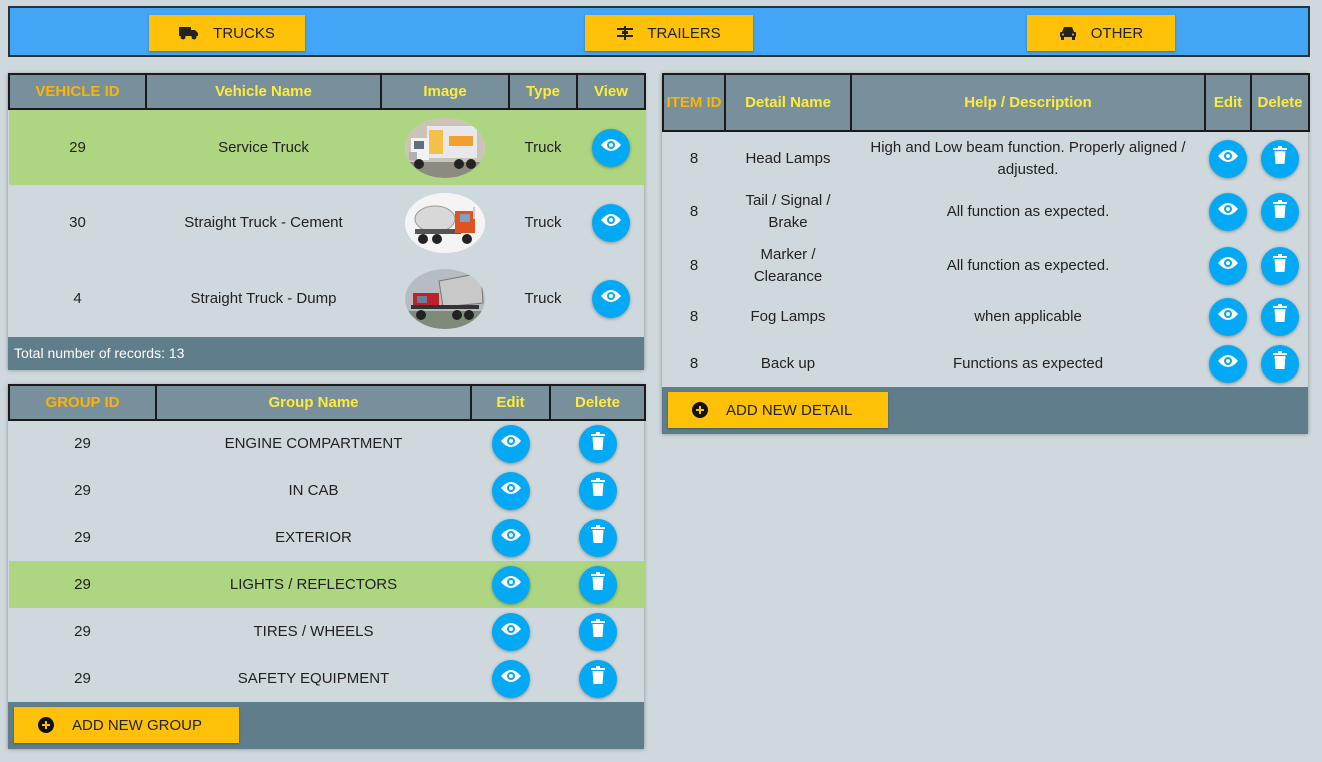  What do you see at coordinates (445, 223) in the screenshot?
I see `cement-truck-image` at bounding box center [445, 223].